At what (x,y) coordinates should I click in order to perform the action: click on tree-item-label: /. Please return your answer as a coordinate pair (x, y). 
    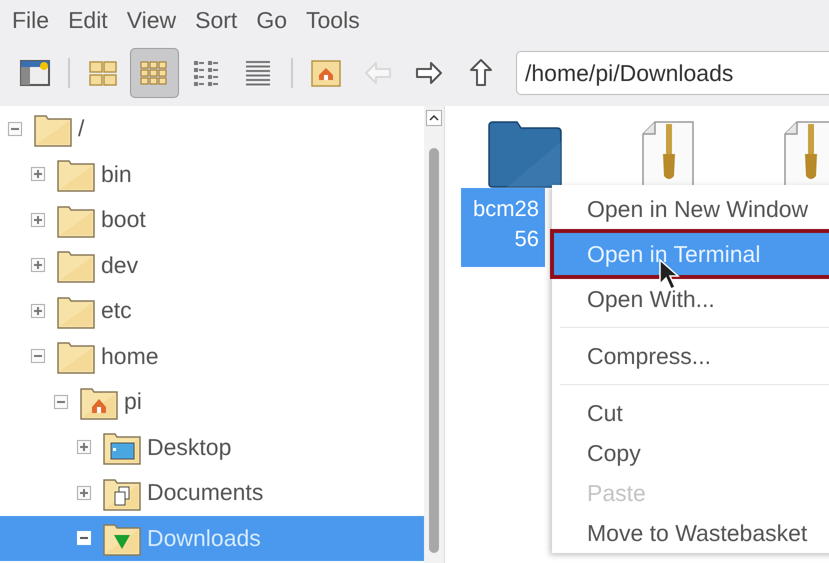
    Looking at the image, I should click on (81, 128).